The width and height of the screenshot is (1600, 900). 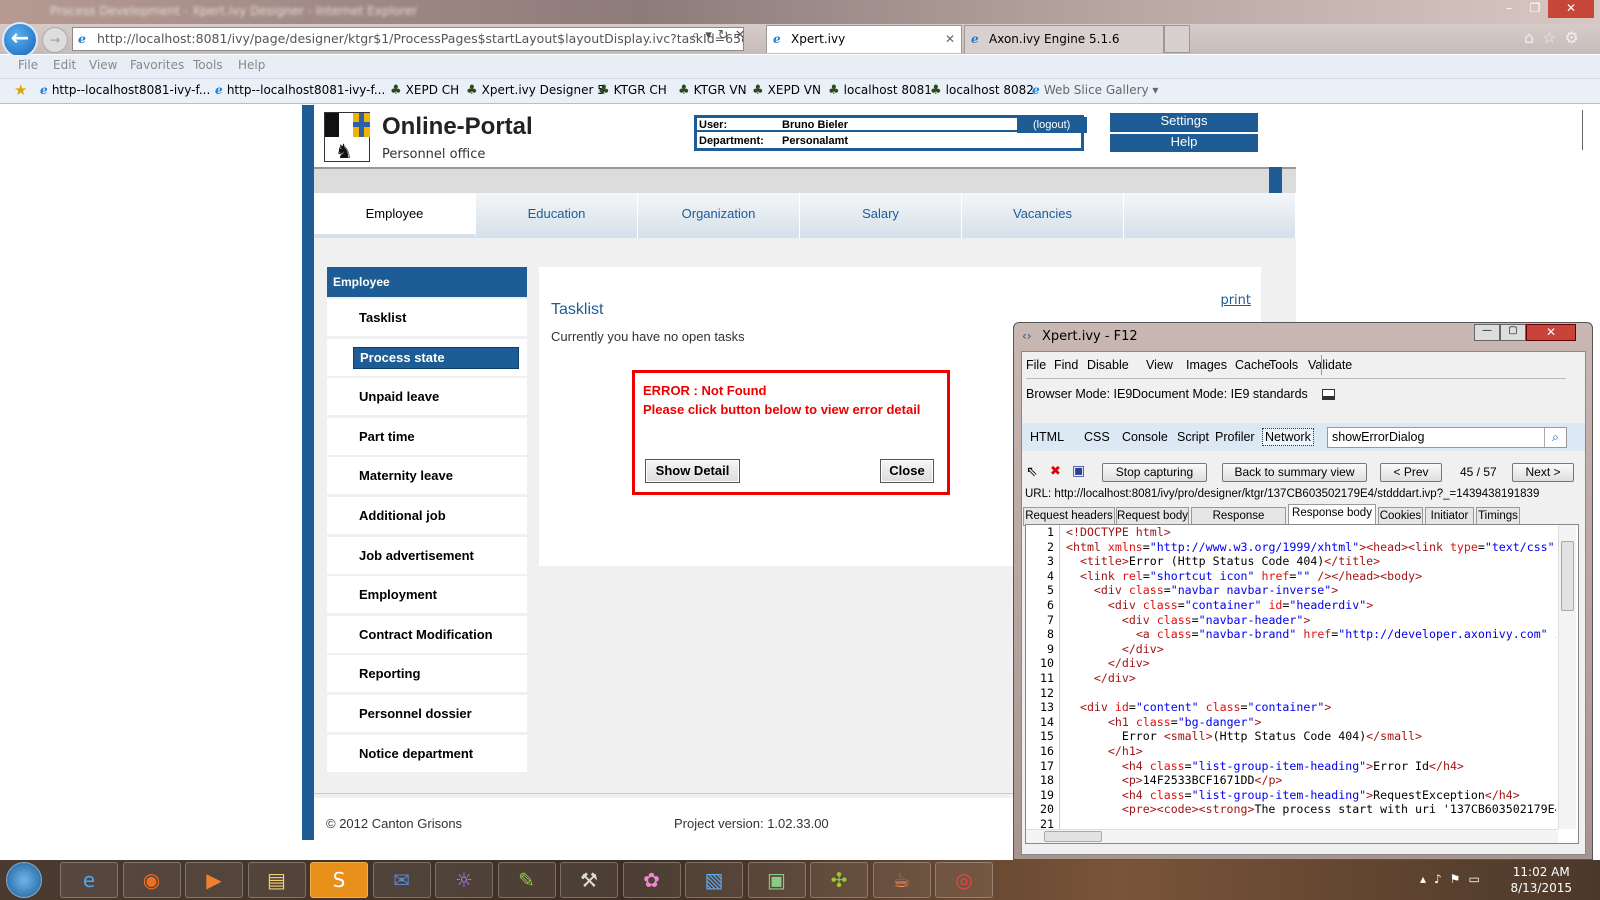 What do you see at coordinates (427, 713) in the screenshot?
I see `sidebar-item-personnel-dossier: Personnel dossier` at bounding box center [427, 713].